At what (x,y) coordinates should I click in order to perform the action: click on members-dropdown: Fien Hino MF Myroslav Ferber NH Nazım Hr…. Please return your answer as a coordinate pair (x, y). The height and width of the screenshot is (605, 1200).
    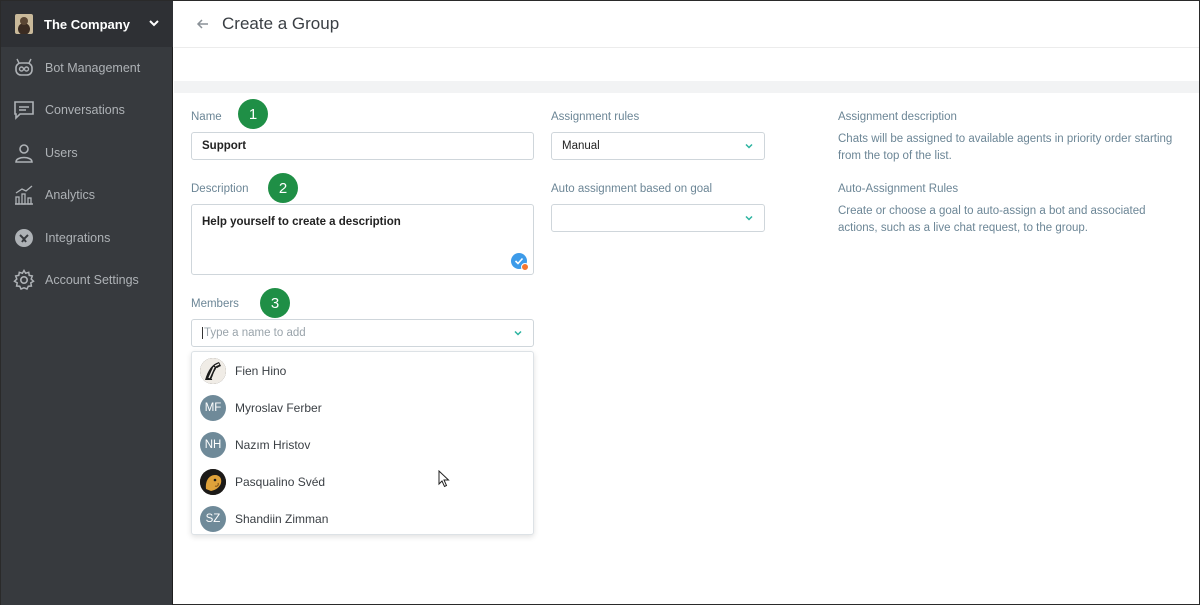
    Looking at the image, I should click on (362, 443).